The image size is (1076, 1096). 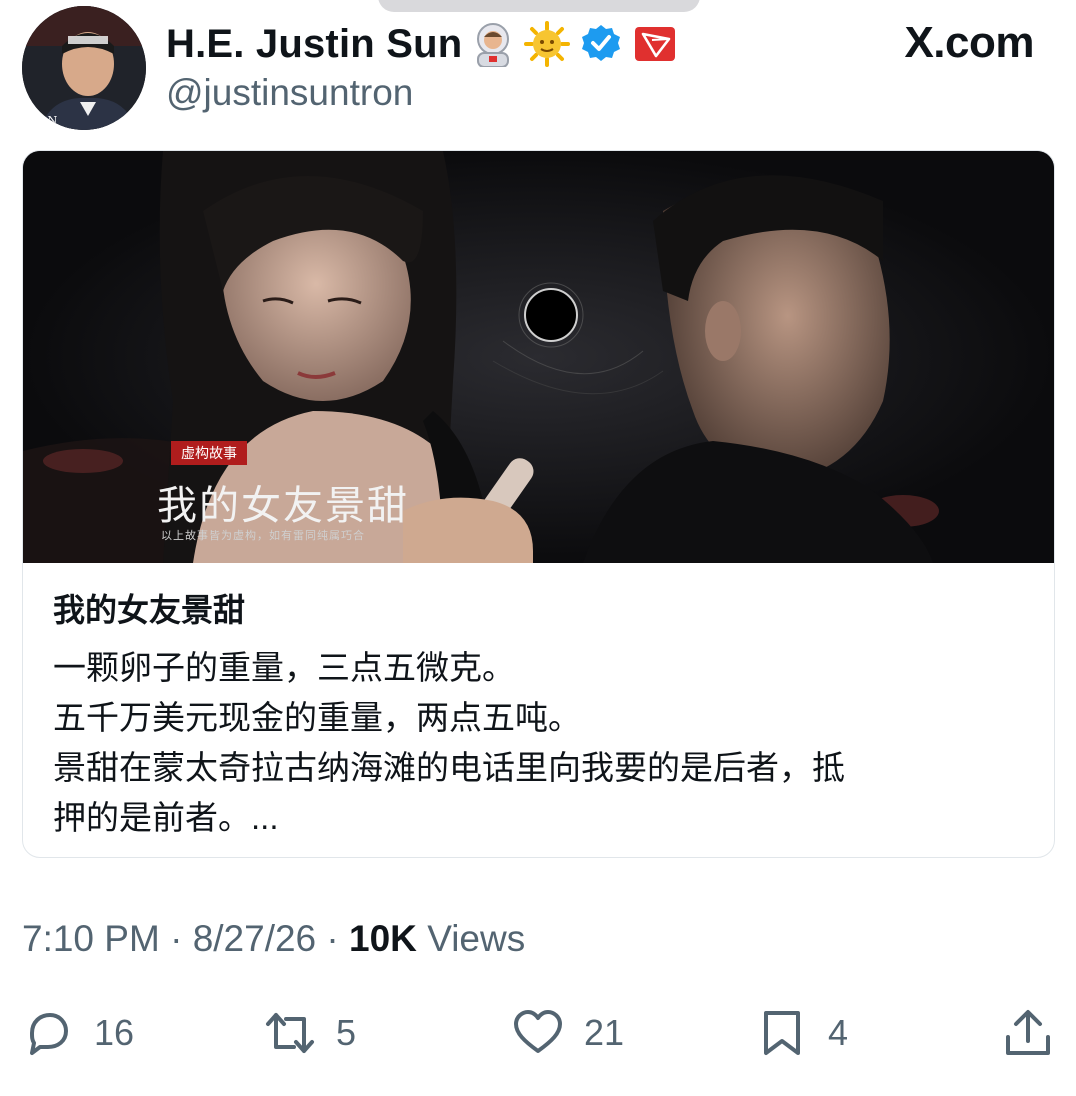 What do you see at coordinates (289, 93) in the screenshot?
I see `author-handle: @justinsuntron` at bounding box center [289, 93].